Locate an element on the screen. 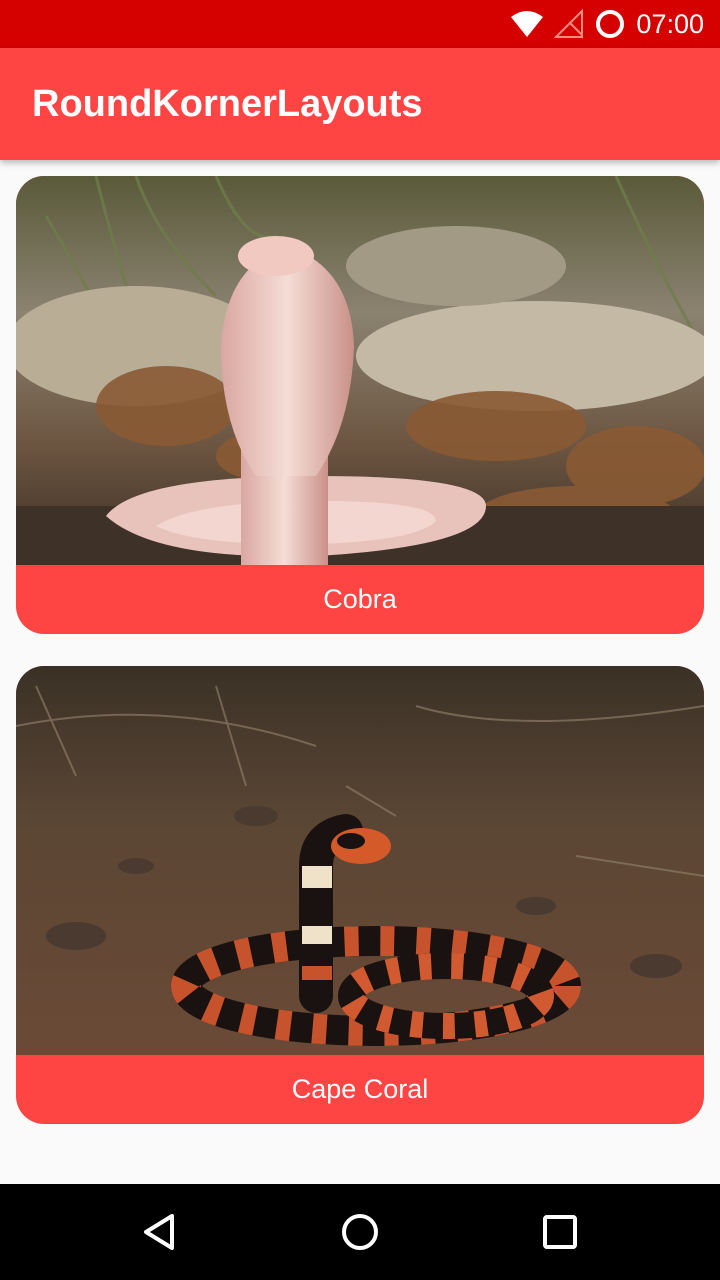 The image size is (720, 1280). app-title: RoundKornerLayouts is located at coordinates (227, 104).